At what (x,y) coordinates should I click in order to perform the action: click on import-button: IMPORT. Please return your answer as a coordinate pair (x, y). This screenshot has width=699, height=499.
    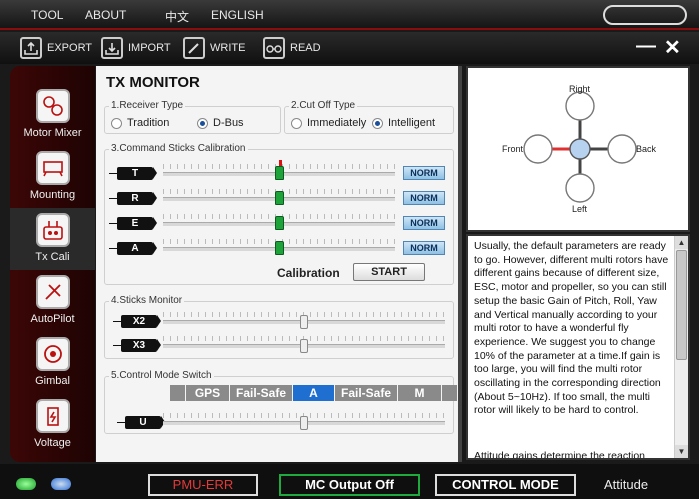
    Looking at the image, I should click on (136, 48).